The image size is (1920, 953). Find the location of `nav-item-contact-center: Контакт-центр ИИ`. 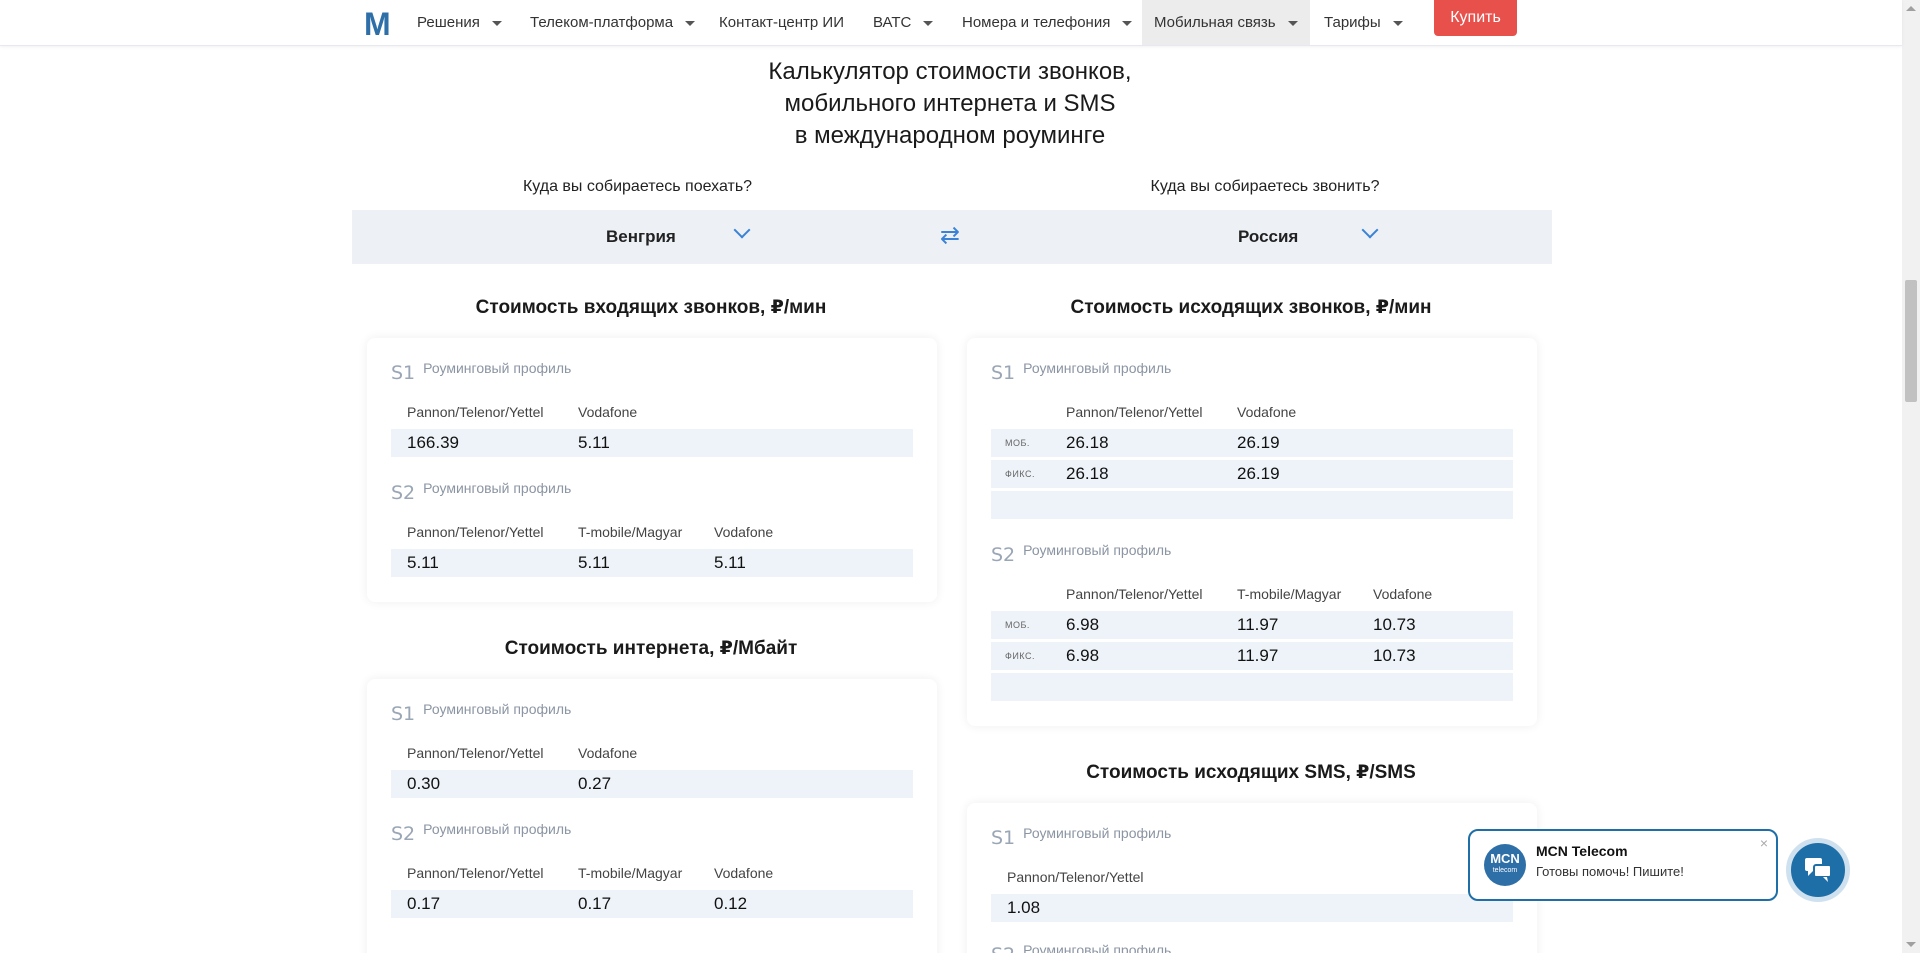

nav-item-contact-center: Контакт-центр ИИ is located at coordinates (781, 22).